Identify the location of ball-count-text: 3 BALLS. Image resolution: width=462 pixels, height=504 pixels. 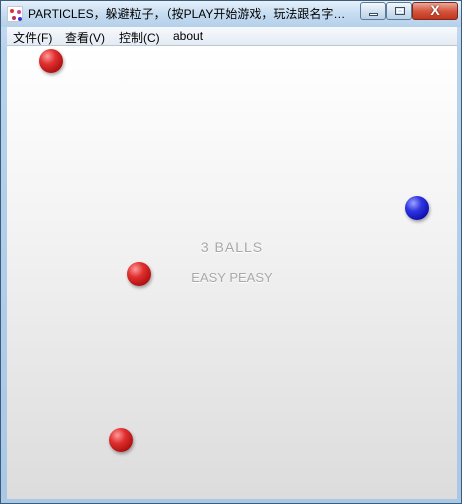
(232, 247).